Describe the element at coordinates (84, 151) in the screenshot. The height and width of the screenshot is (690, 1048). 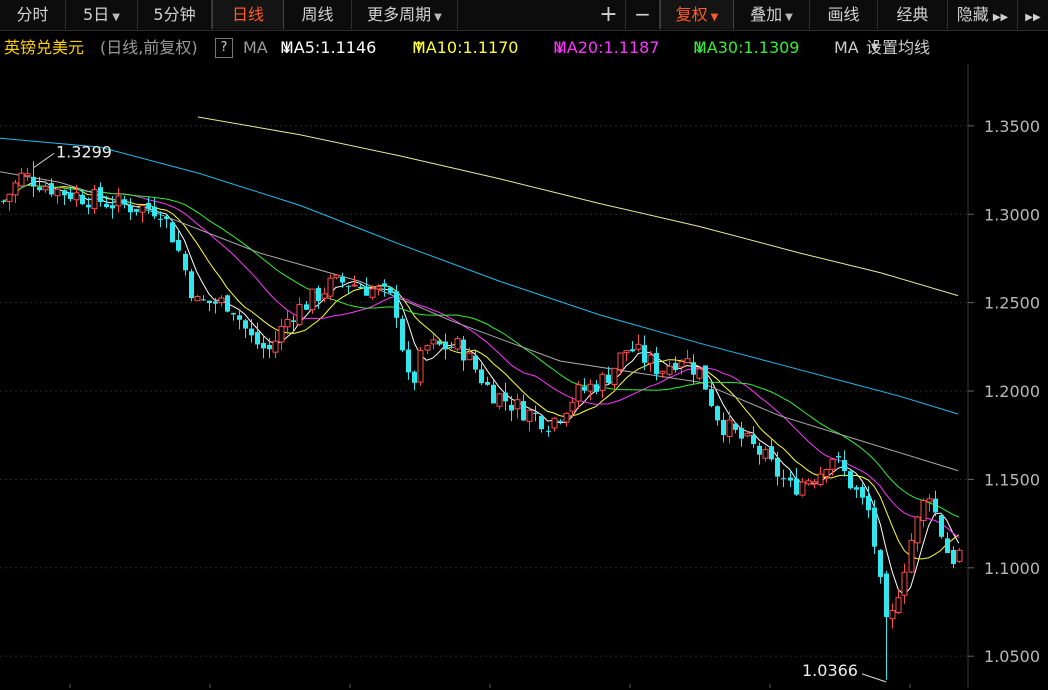
I see `high-price-label: 1.3299` at that location.